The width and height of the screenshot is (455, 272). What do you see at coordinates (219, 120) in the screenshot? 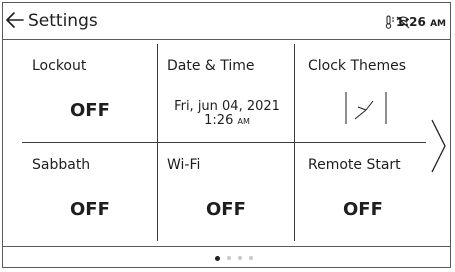
I see `time-text: 1:26` at bounding box center [219, 120].